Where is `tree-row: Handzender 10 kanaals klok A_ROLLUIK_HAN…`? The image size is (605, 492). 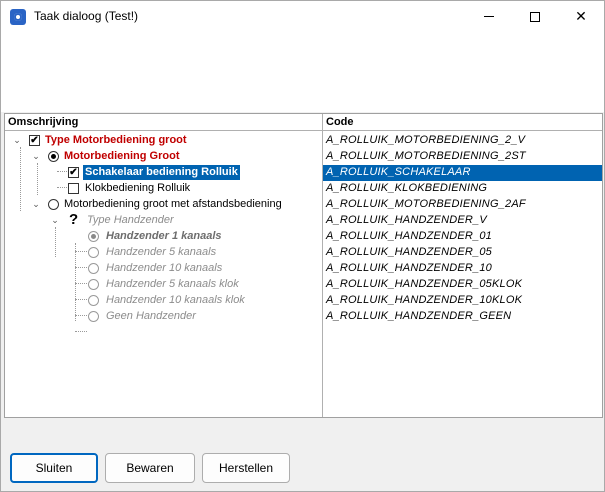
tree-row: Handzender 10 kanaals klok A_ROLLUIK_HAN… is located at coordinates (303, 301).